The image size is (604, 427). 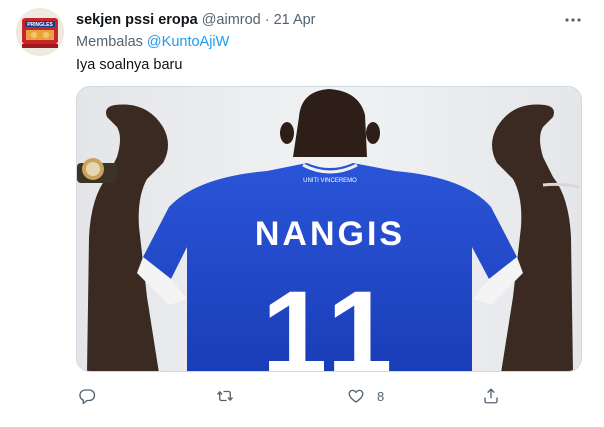 What do you see at coordinates (109, 42) in the screenshot?
I see `replying-to-prefix: Membalas` at bounding box center [109, 42].